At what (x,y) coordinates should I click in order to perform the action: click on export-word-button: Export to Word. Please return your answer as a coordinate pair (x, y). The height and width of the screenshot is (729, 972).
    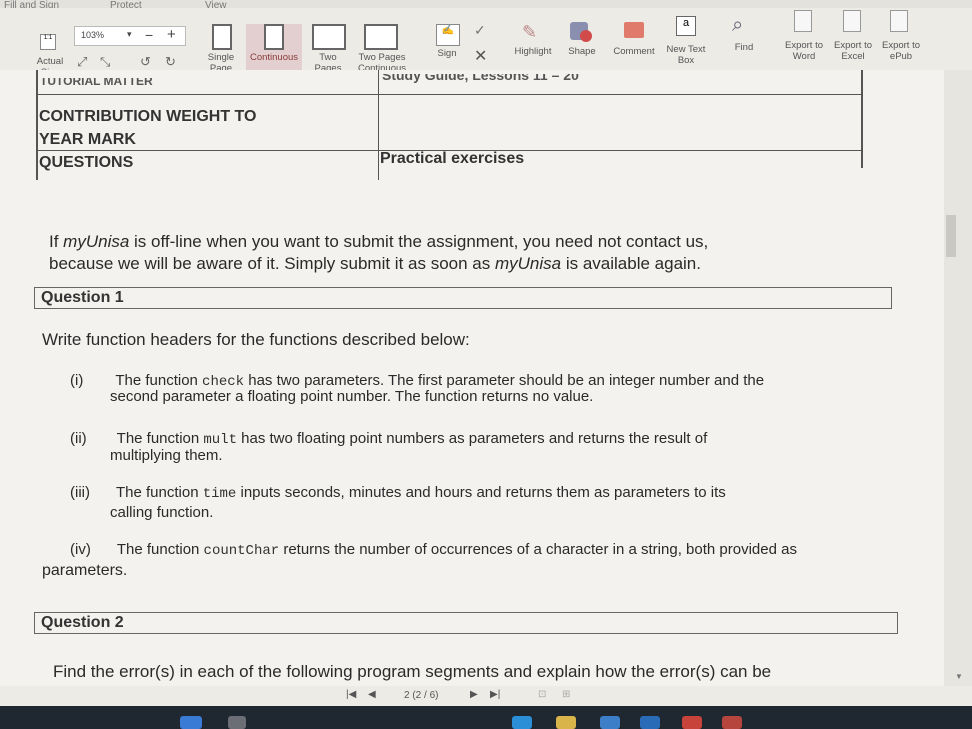
    Looking at the image, I should click on (804, 51).